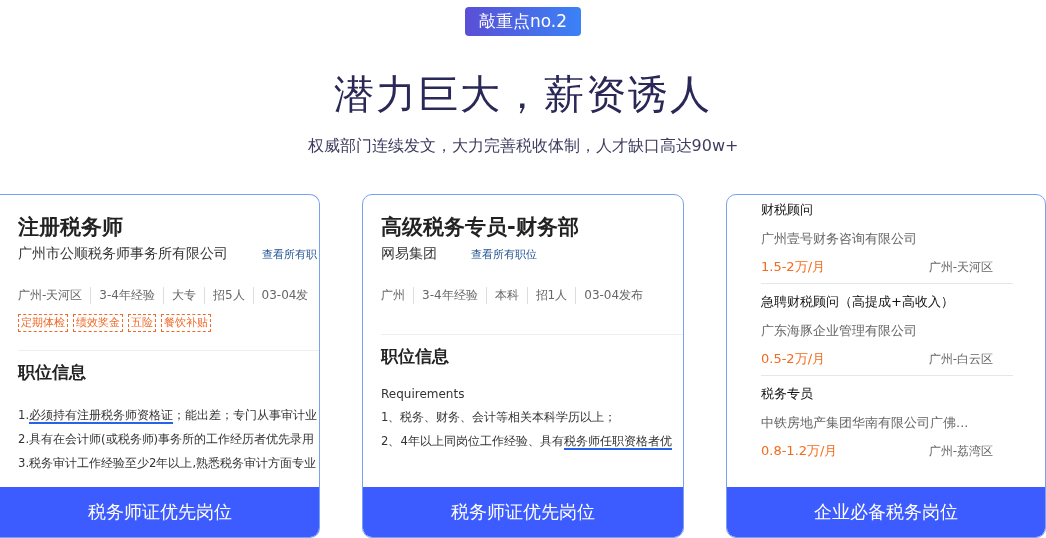 Image resolution: width=1046 pixels, height=538 pixels. Describe the element at coordinates (289, 255) in the screenshot. I see `view-all-jobs-link: 查看所有职` at that location.